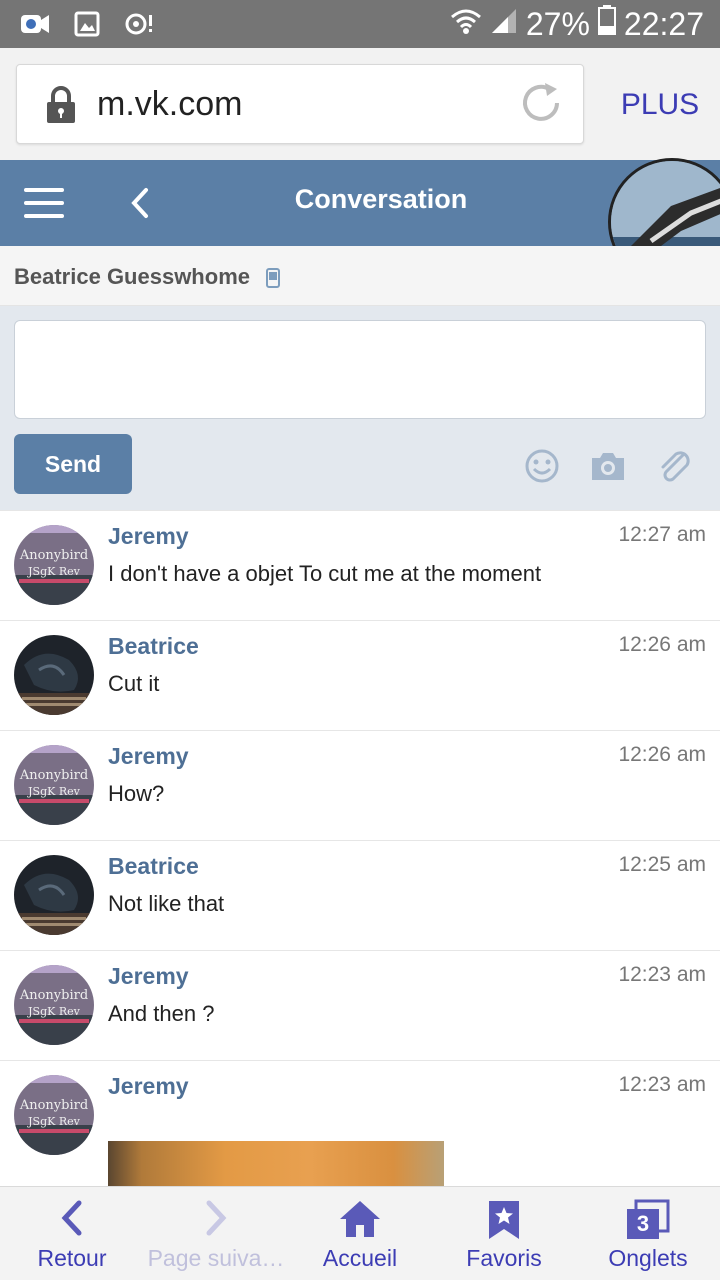  What do you see at coordinates (360, 24) in the screenshot?
I see `status-bar: 27% 22:27` at bounding box center [360, 24].